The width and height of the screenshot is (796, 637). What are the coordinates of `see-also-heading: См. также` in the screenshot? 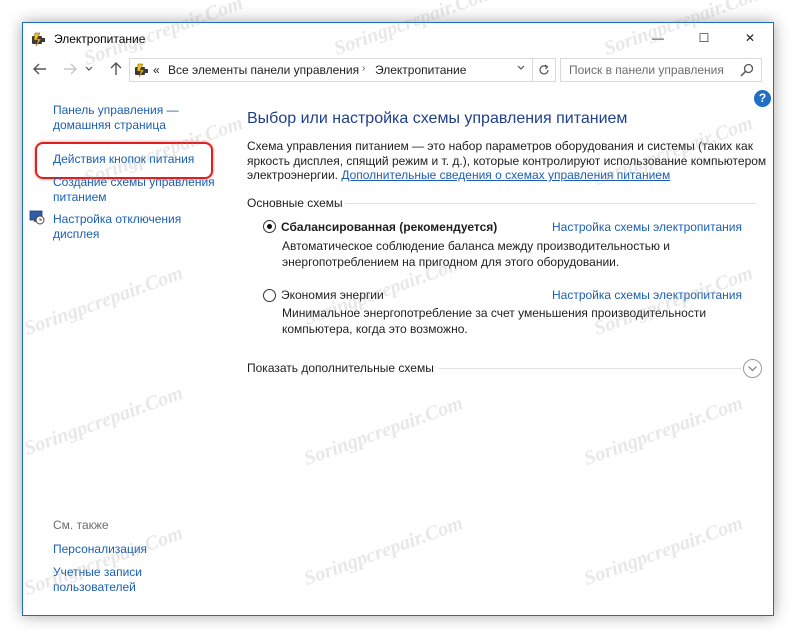 It's located at (81, 525).